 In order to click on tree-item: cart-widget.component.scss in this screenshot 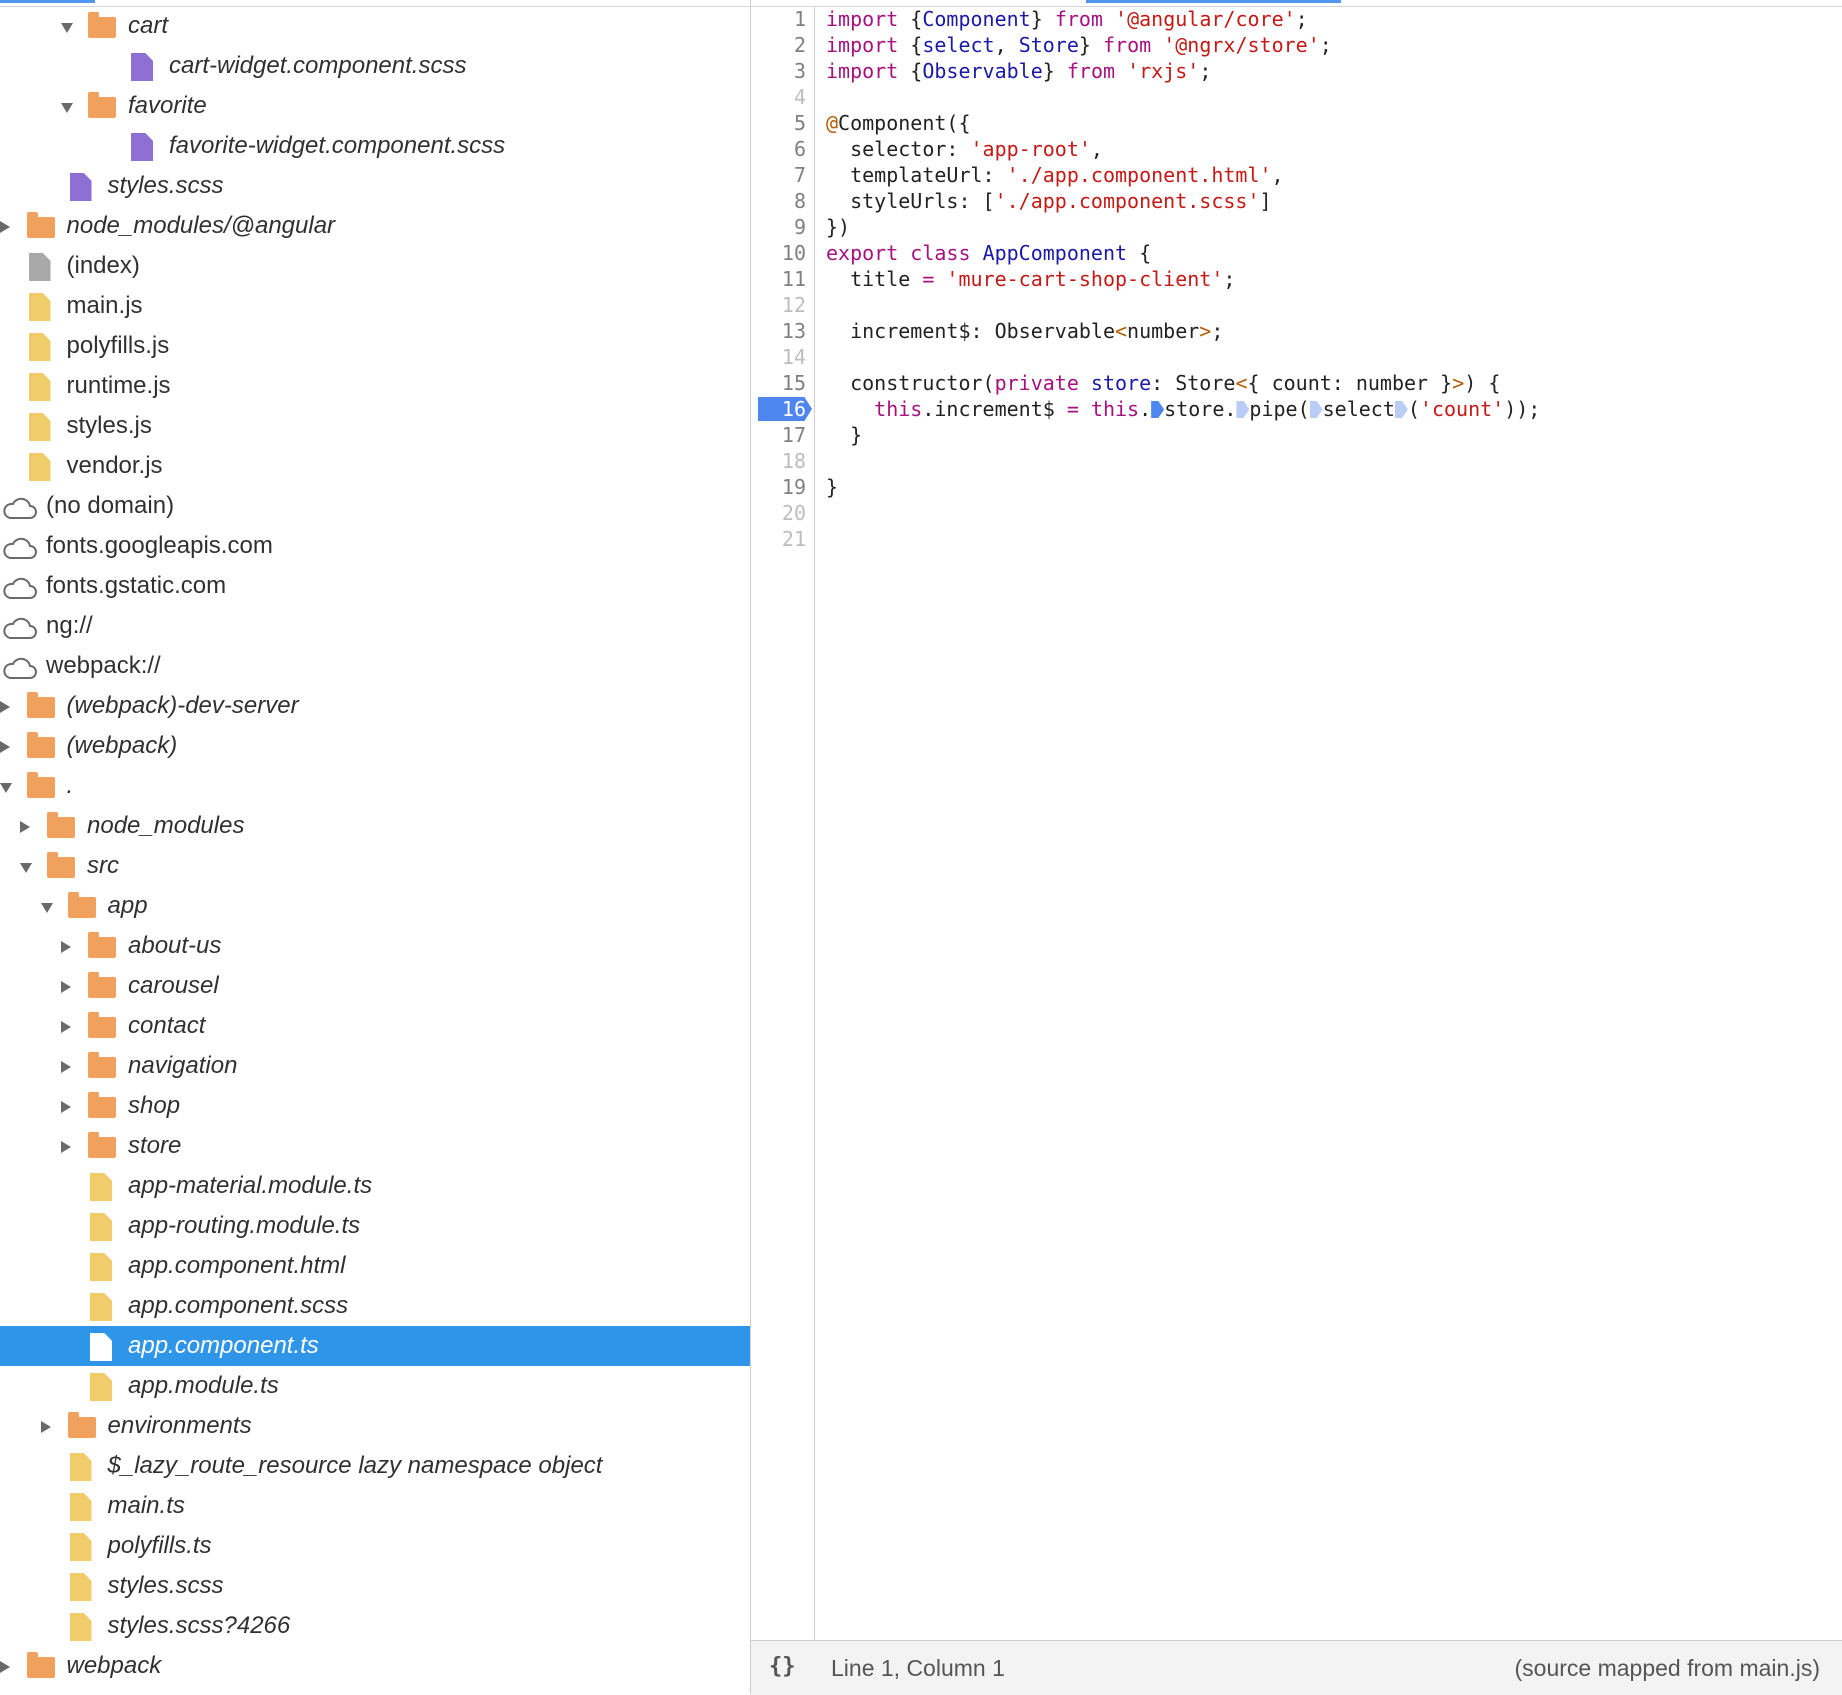, I will do `click(375, 66)`.